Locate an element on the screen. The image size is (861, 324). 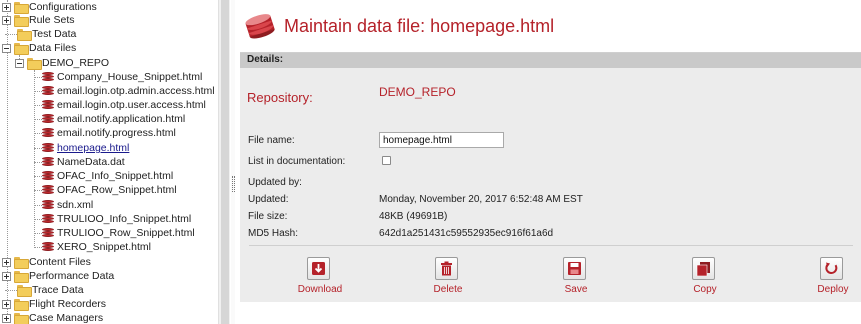
download-icon is located at coordinates (318, 268).